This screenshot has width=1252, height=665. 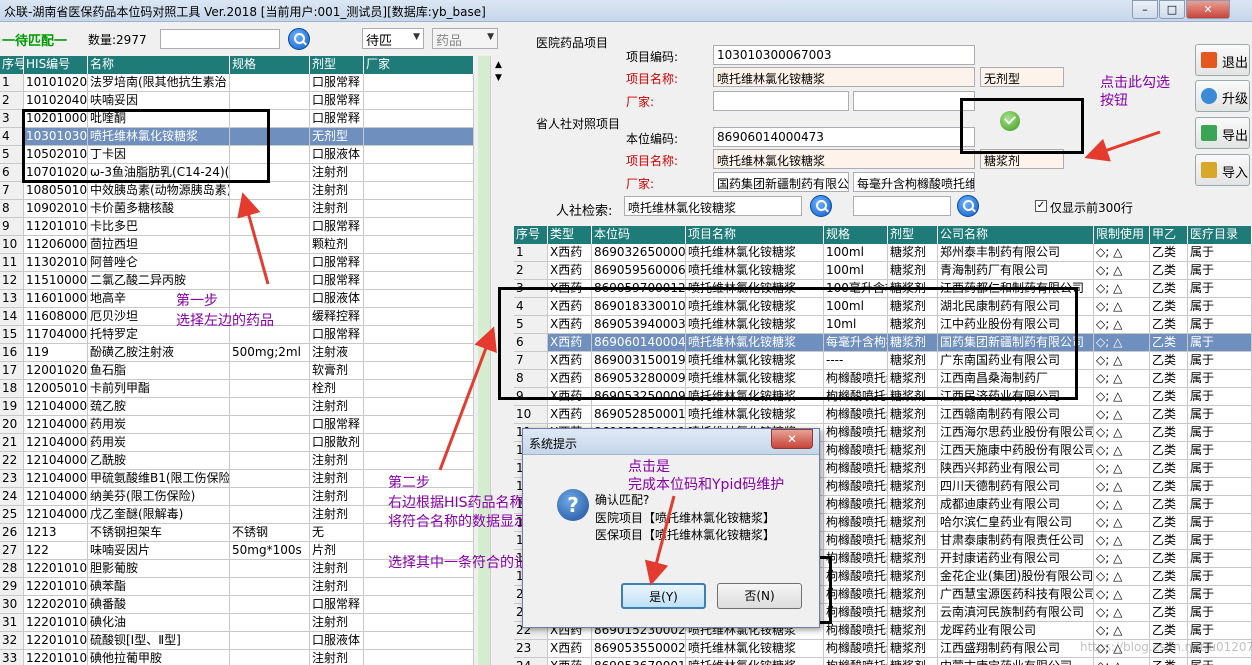 What do you see at coordinates (781, 101) in the screenshot?
I see `hospital-maker-field` at bounding box center [781, 101].